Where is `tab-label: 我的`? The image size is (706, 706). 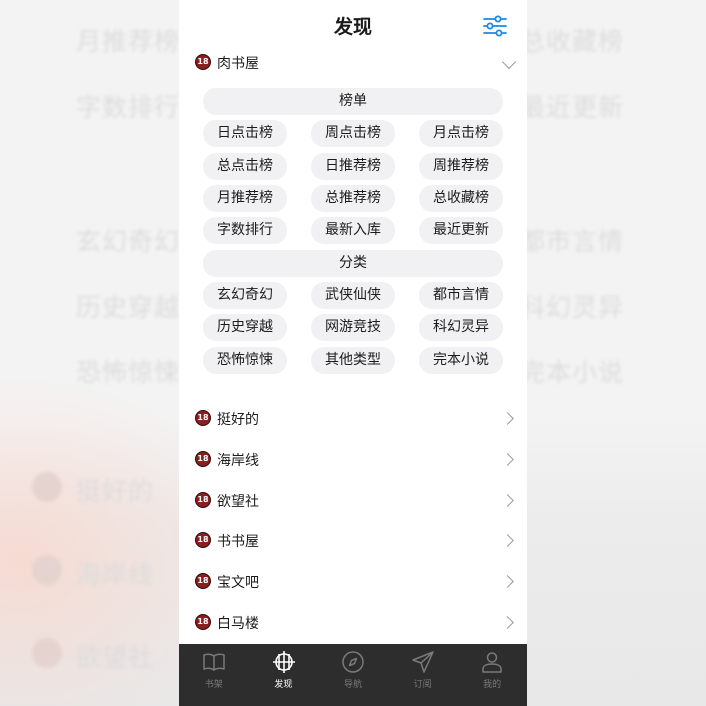
tab-label: 我的 is located at coordinates (492, 685).